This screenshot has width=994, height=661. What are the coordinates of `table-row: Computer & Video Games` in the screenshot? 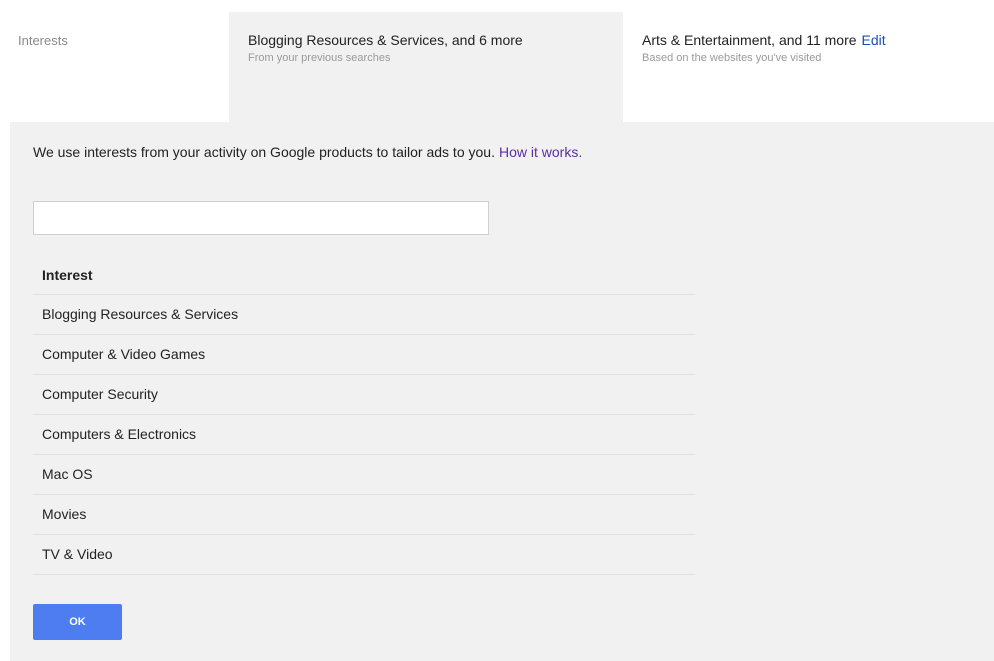 It's located at (364, 355).